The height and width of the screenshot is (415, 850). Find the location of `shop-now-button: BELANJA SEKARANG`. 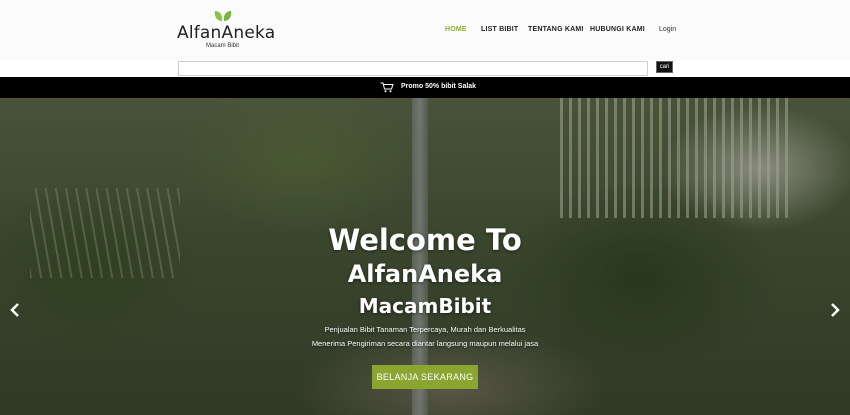

shop-now-button: BELANJA SEKARANG is located at coordinates (425, 377).